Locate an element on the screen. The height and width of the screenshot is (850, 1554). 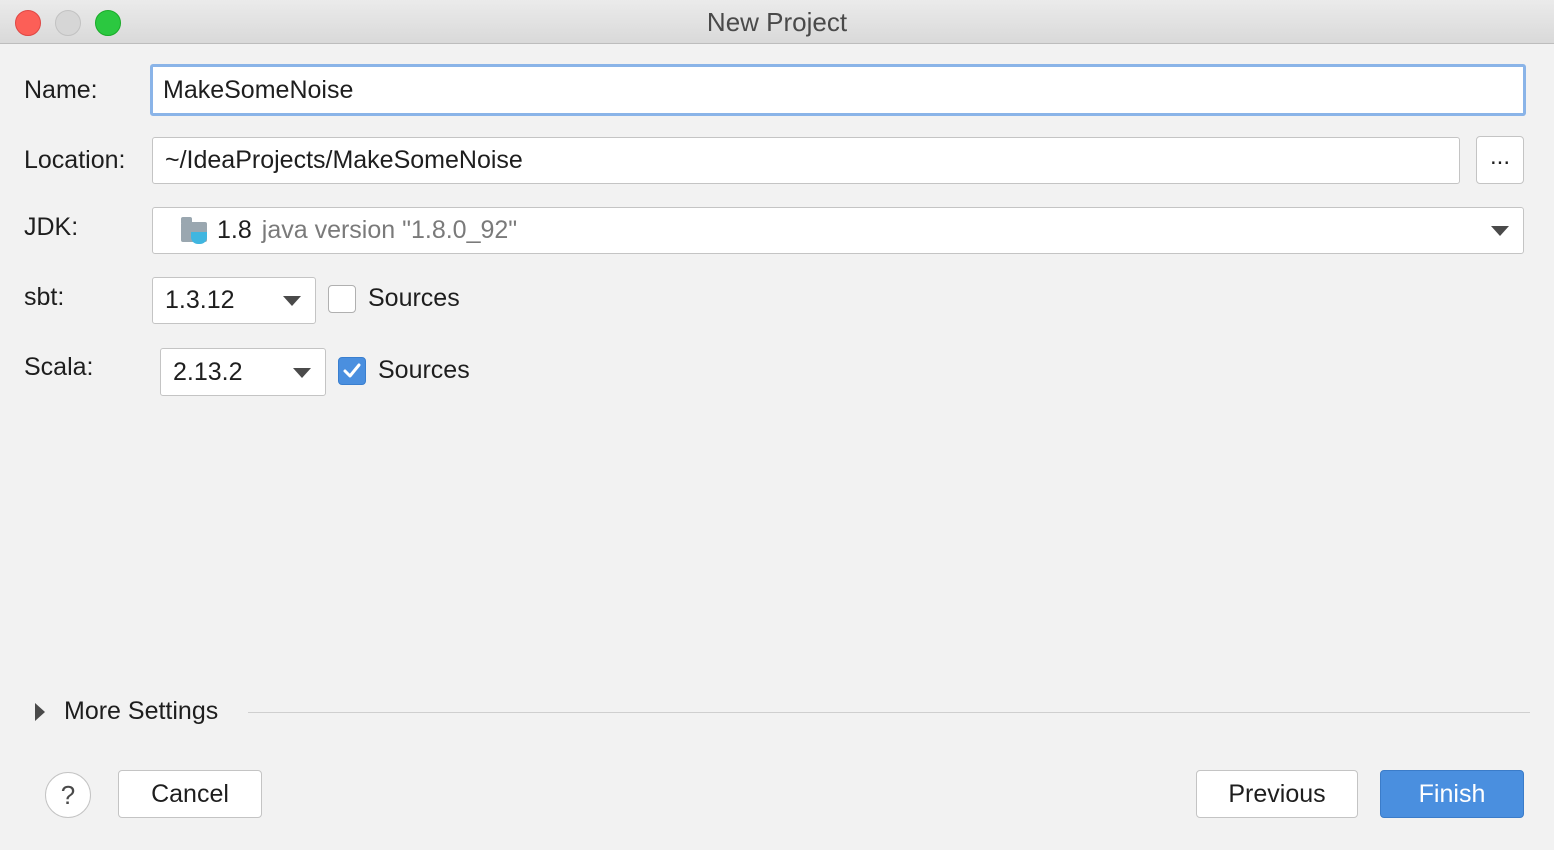
more-settings-toggle: More Settings is located at coordinates (141, 711).